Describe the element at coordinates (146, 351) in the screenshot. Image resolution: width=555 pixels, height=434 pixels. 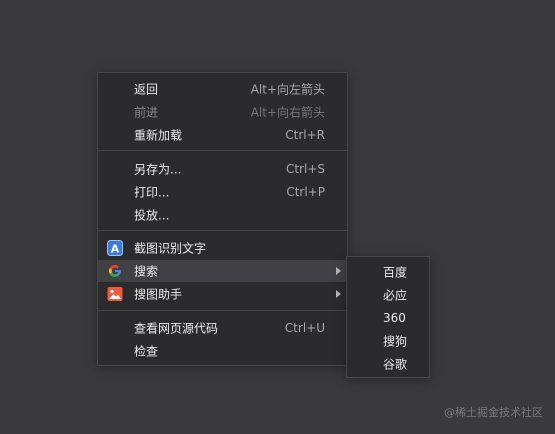
I see `menu-item-label: 检查` at that location.